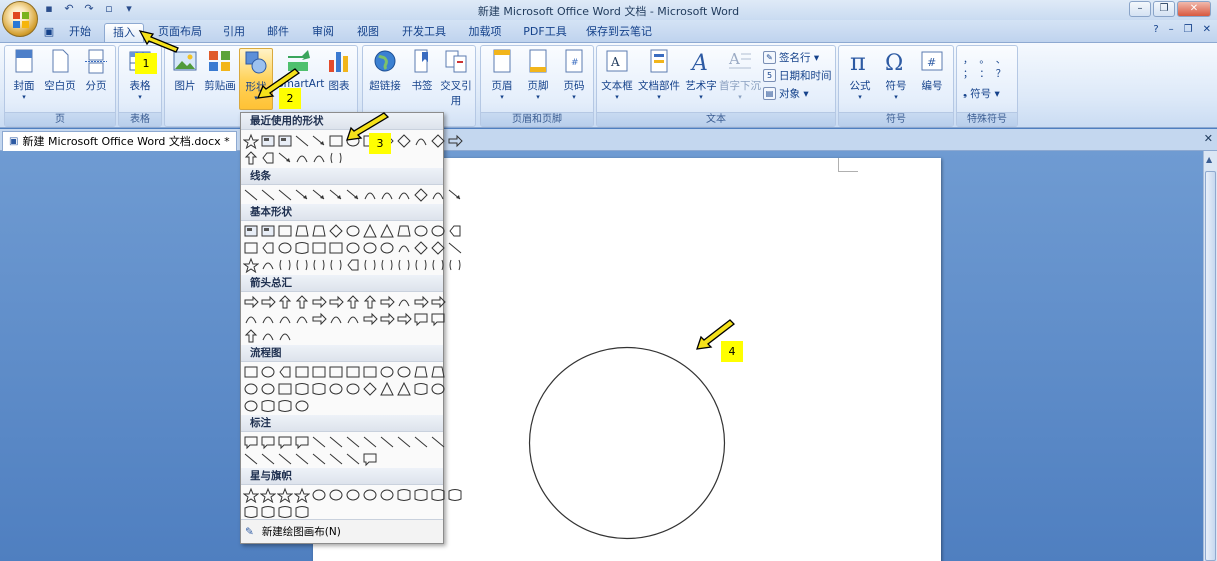 The image size is (1217, 561). What do you see at coordinates (422, 70) in the screenshot?
I see `bookmark-button: 书签` at bounding box center [422, 70].